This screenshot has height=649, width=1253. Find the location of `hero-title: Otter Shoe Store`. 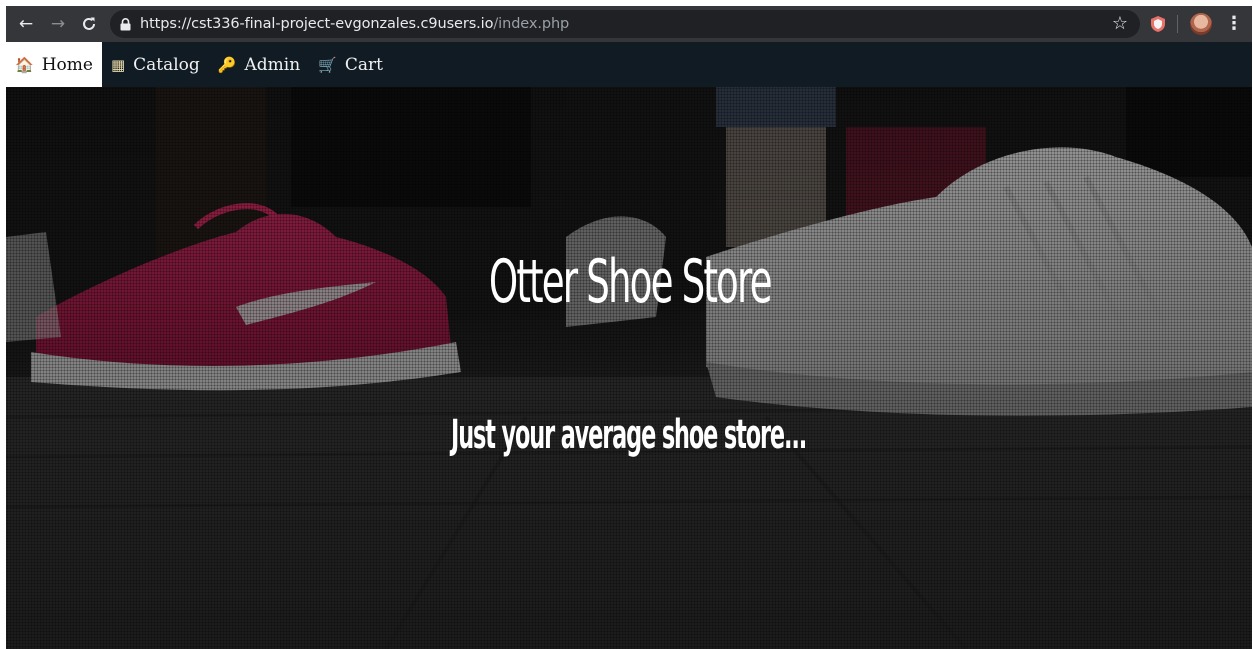

hero-title: Otter Shoe Store is located at coordinates (630, 282).